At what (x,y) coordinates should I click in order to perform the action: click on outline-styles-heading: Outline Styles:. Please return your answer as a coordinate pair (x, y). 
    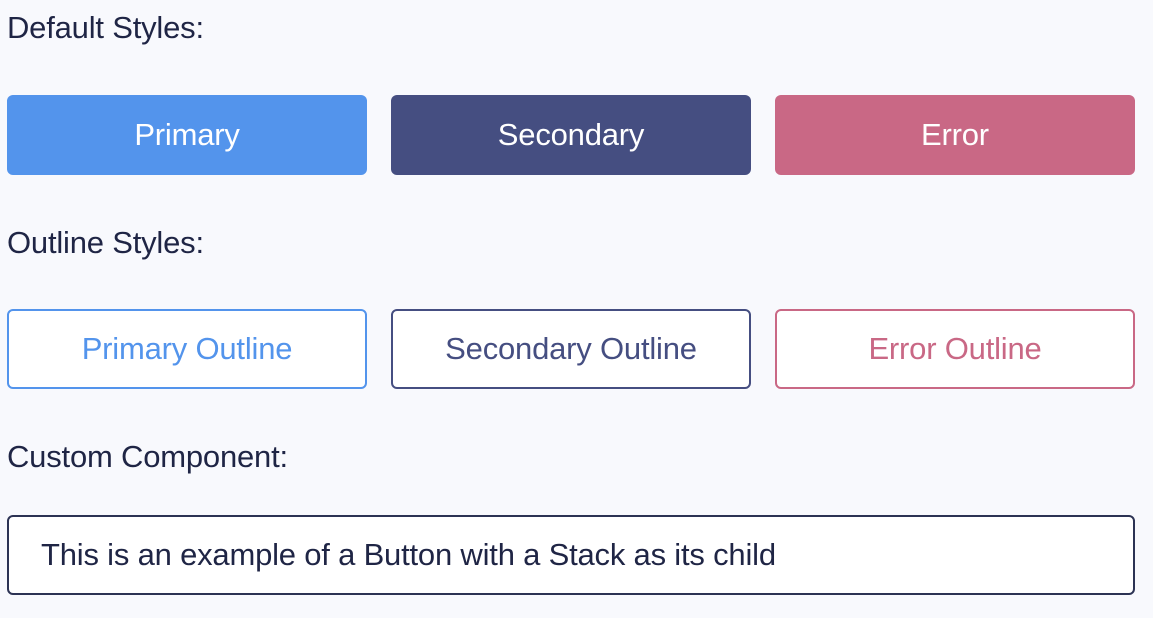
    Looking at the image, I should click on (105, 242).